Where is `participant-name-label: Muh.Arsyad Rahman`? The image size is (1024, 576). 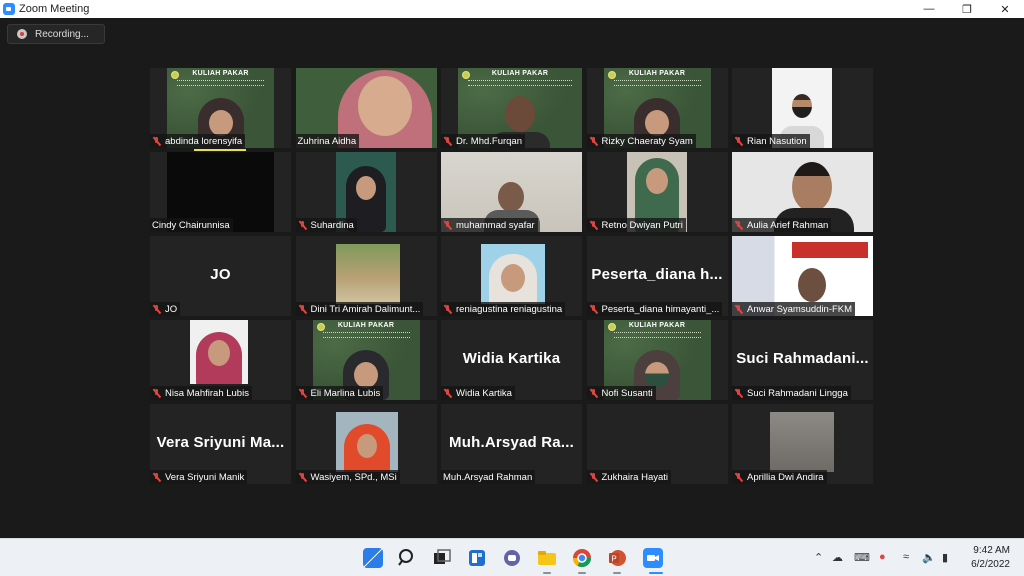 participant-name-label: Muh.Arsyad Rahman is located at coordinates (488, 477).